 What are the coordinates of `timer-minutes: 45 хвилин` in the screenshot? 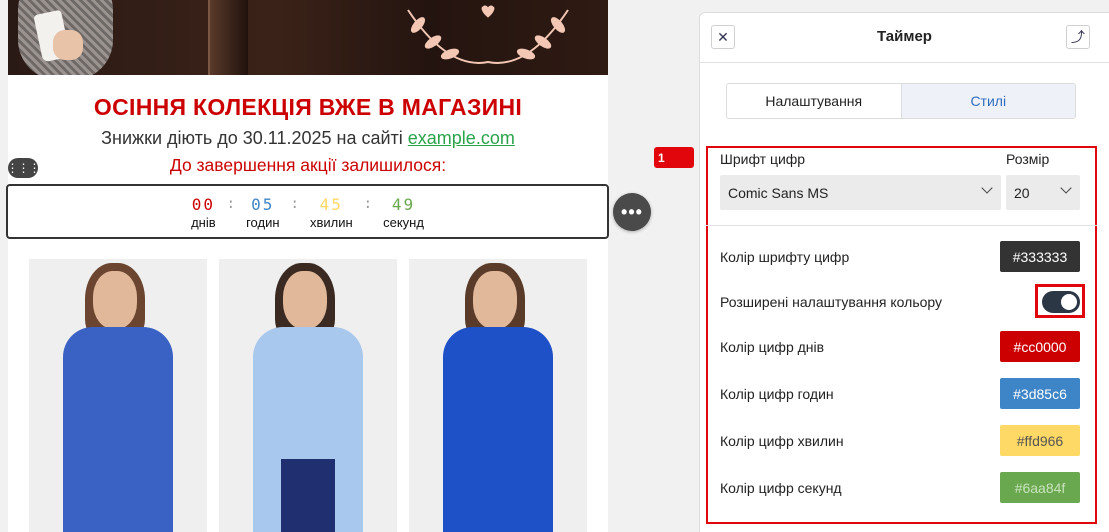 It's located at (331, 213).